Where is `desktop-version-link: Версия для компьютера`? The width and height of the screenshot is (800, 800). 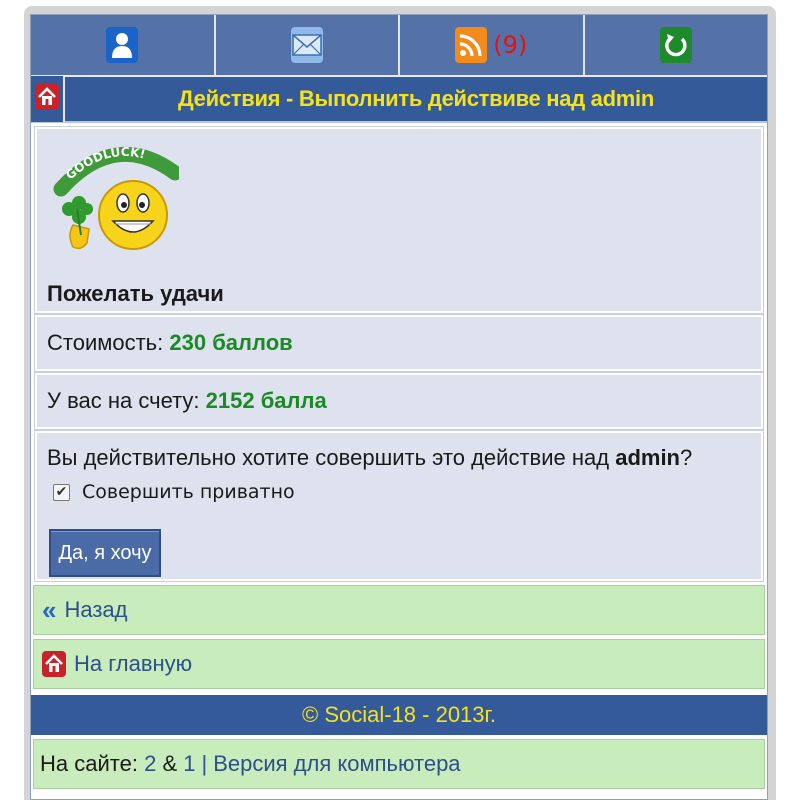 desktop-version-link: Версия для компьютера is located at coordinates (336, 764).